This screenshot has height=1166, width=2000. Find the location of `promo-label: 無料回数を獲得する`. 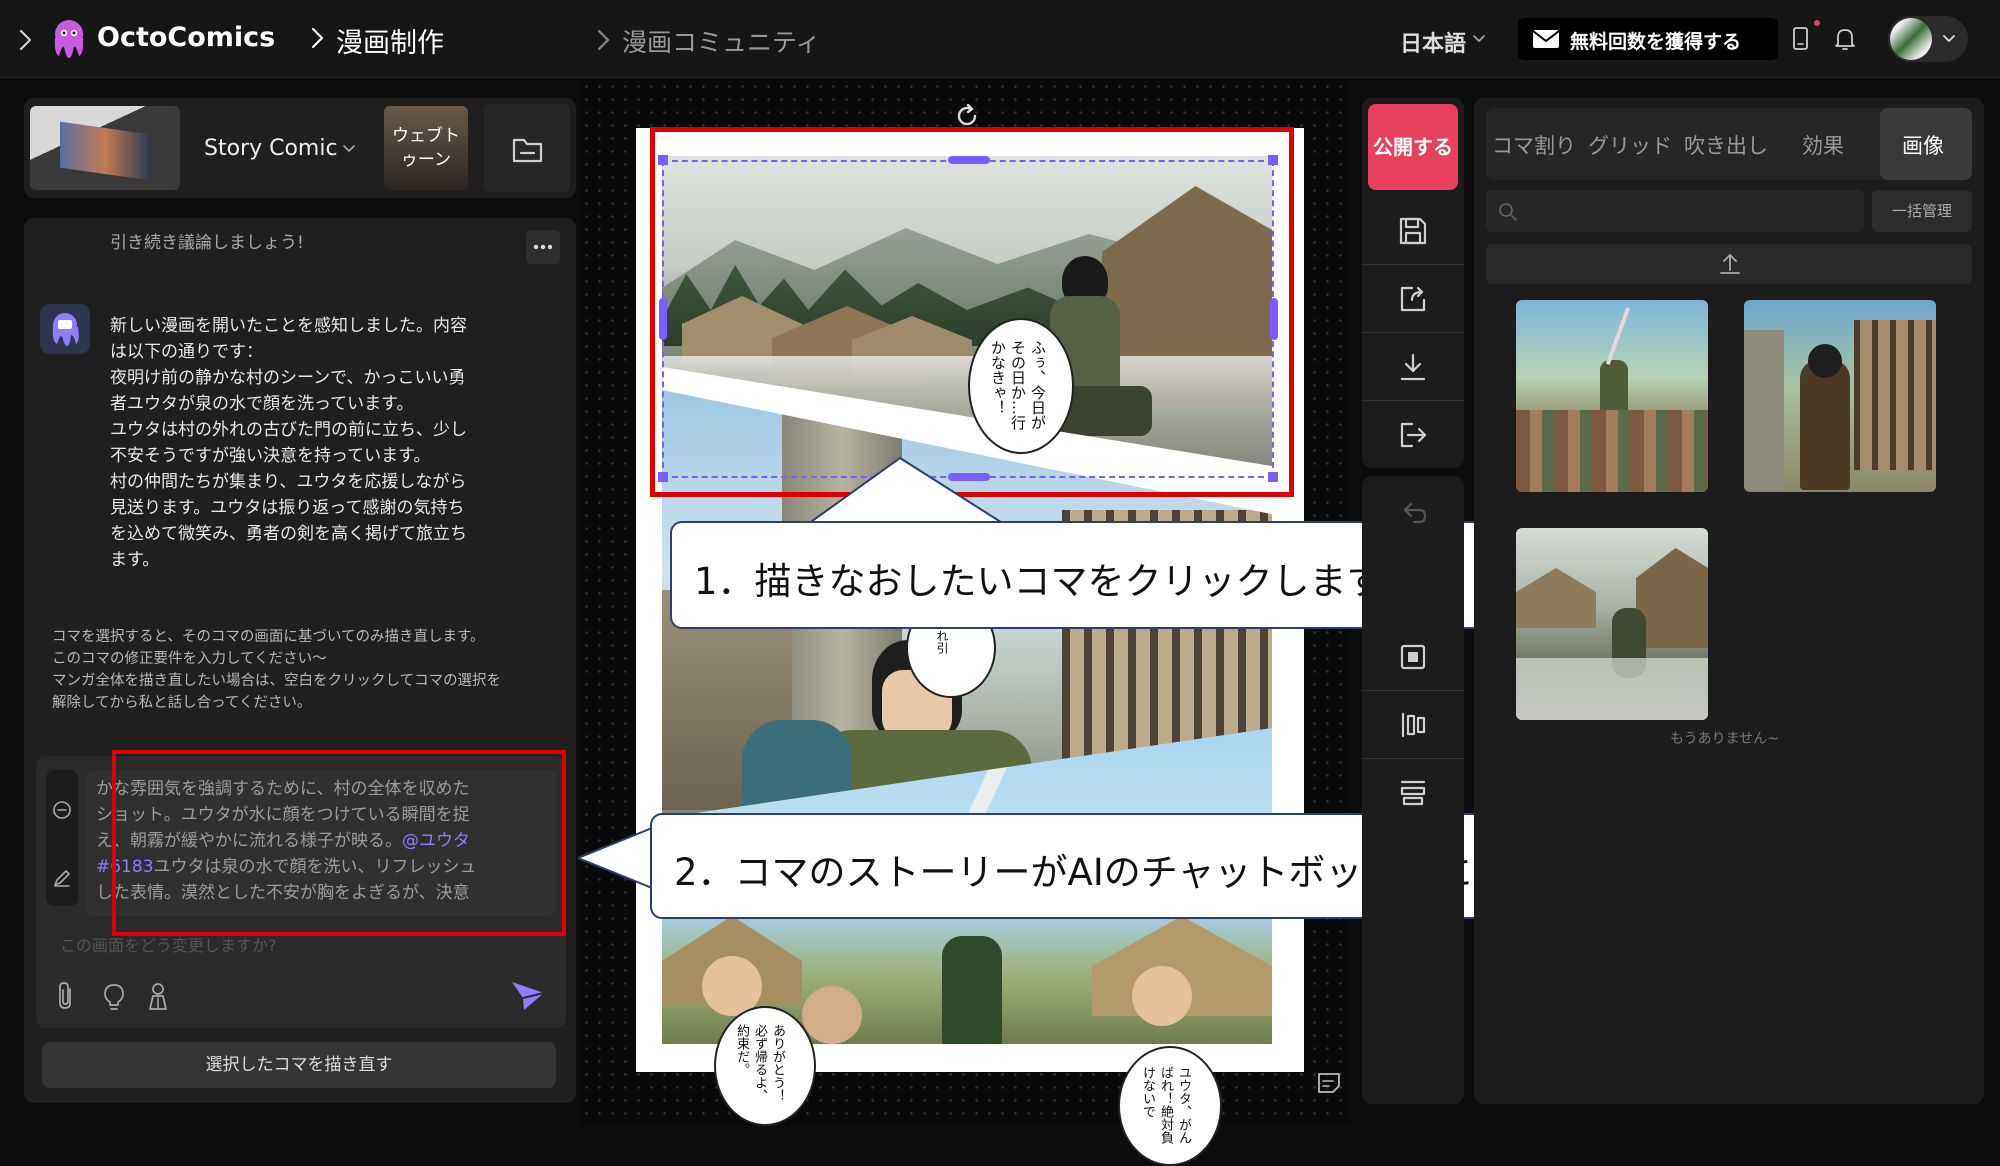

promo-label: 無料回数を獲得する is located at coordinates (1656, 42).